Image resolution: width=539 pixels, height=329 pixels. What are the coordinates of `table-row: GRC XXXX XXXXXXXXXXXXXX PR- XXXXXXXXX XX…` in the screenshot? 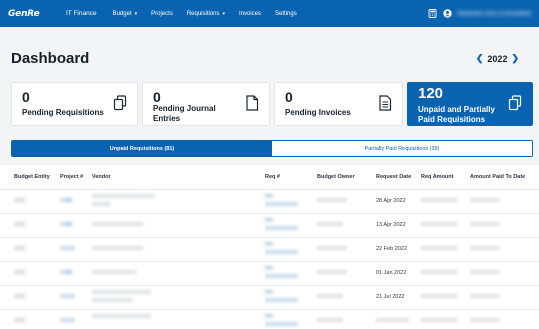 It's located at (269, 250).